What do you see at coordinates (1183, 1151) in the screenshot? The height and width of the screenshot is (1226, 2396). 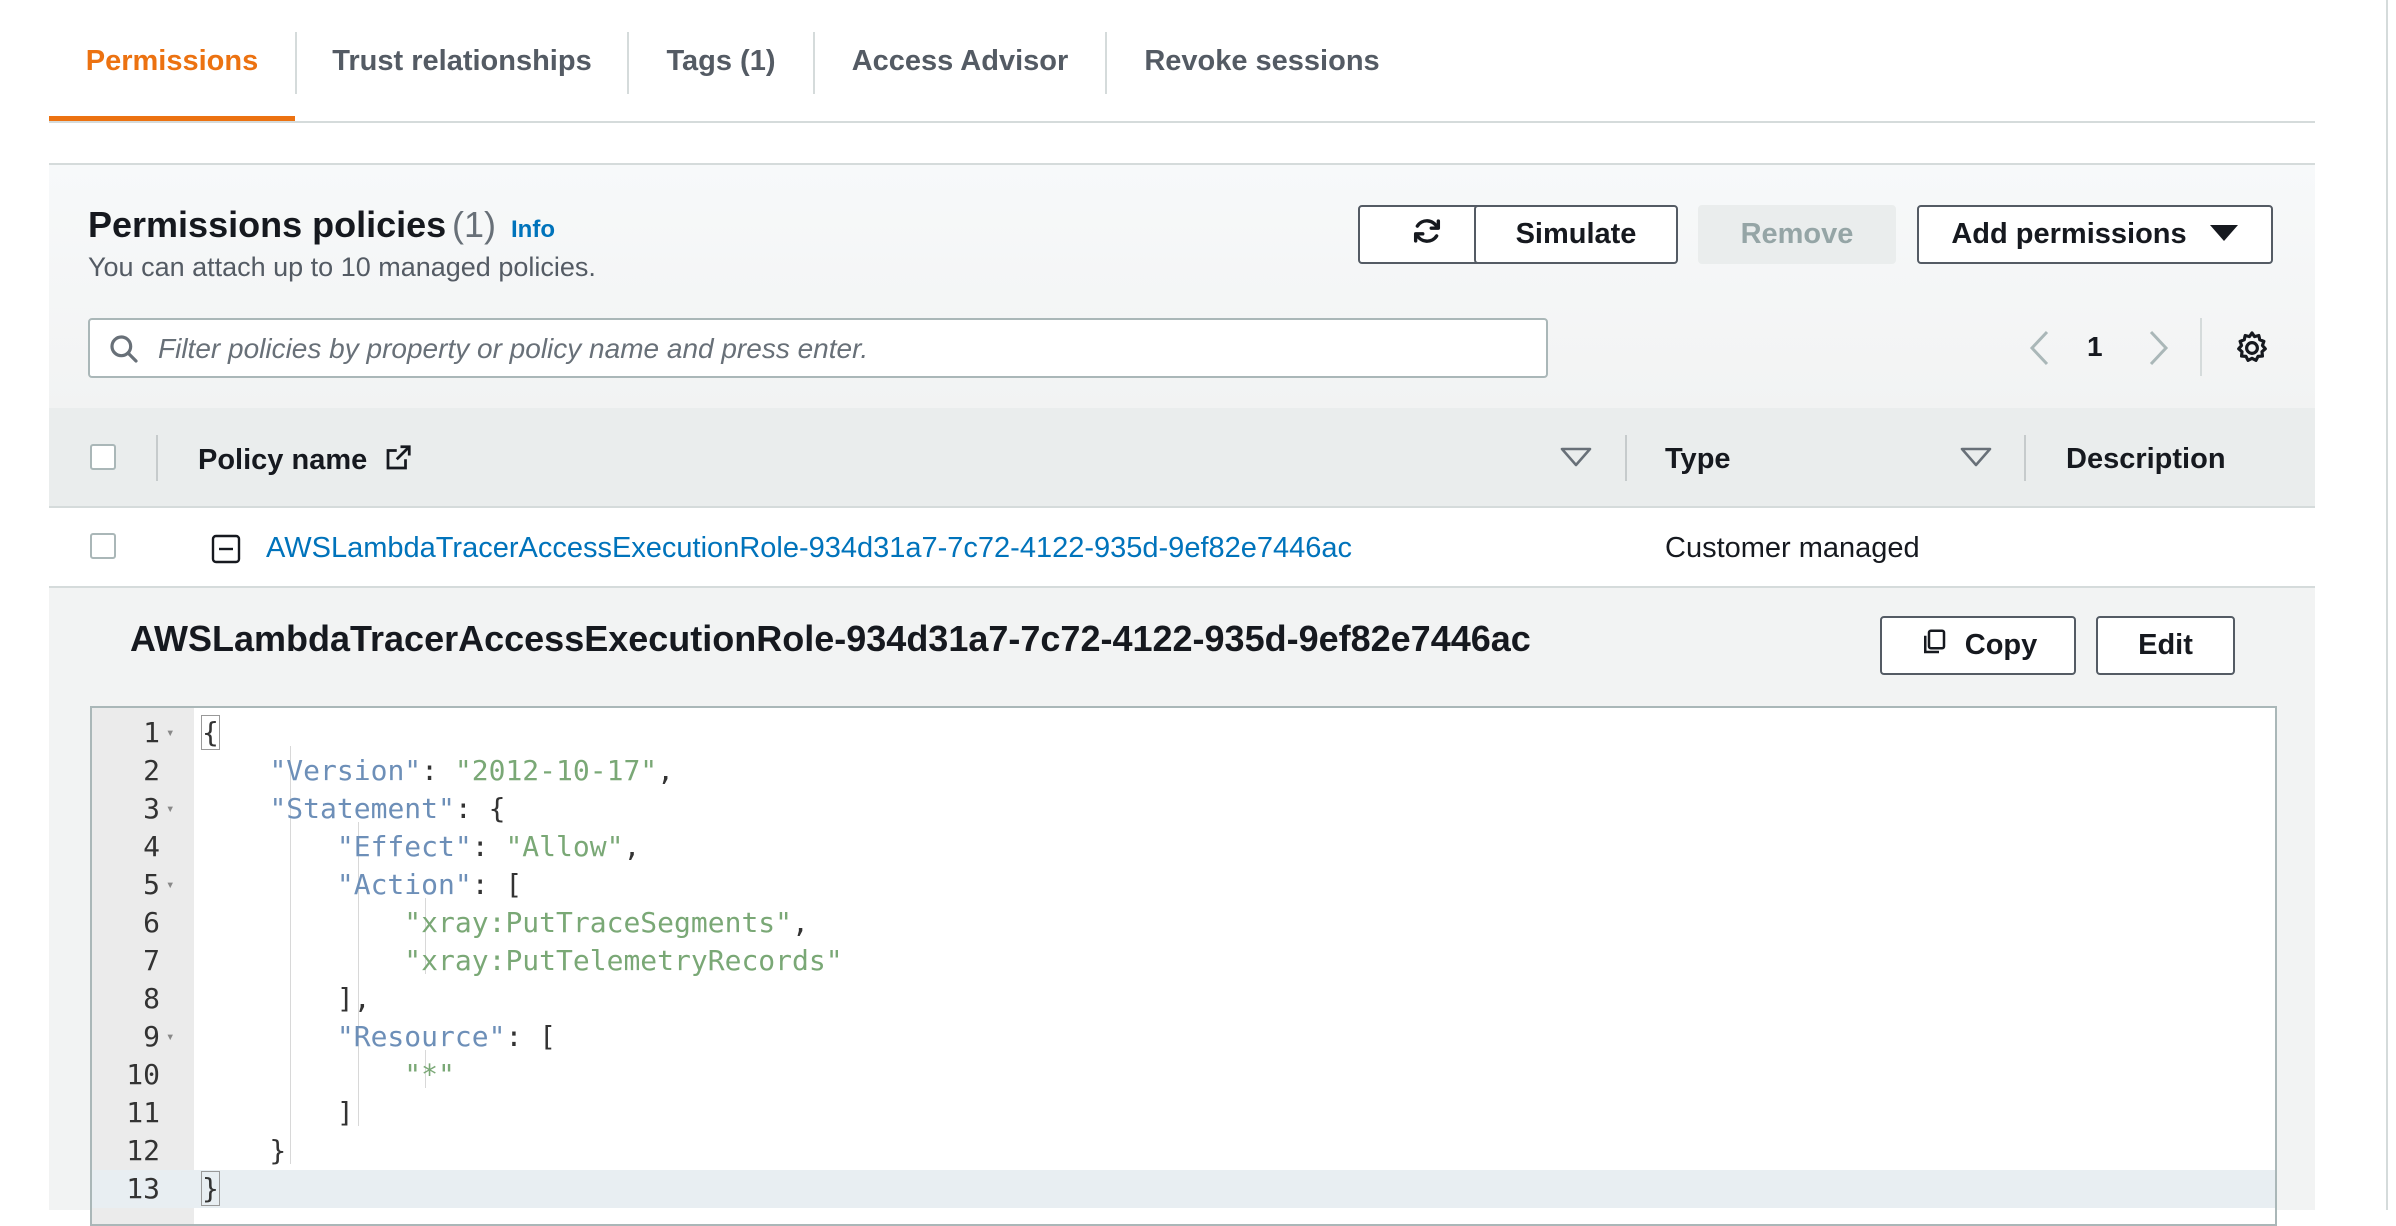 I see `code-line: 12 }` at bounding box center [1183, 1151].